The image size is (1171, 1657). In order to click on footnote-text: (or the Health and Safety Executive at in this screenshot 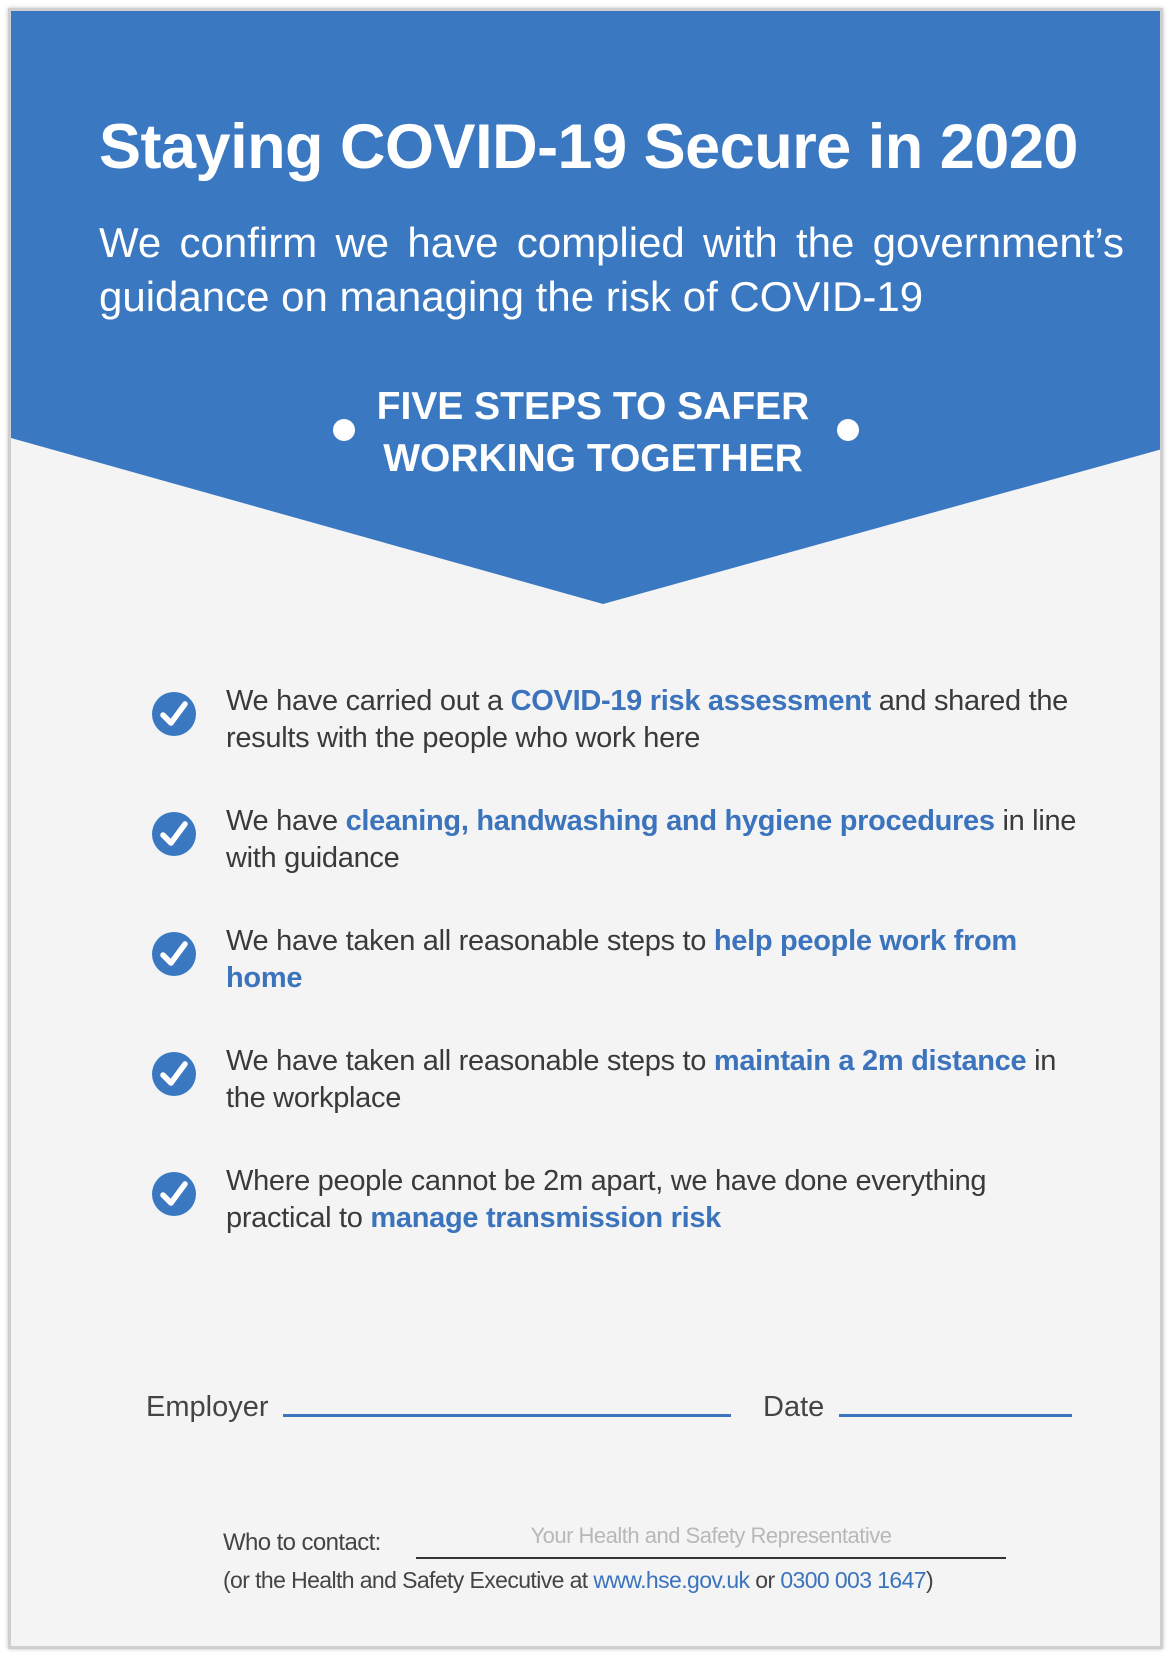, I will do `click(408, 1580)`.